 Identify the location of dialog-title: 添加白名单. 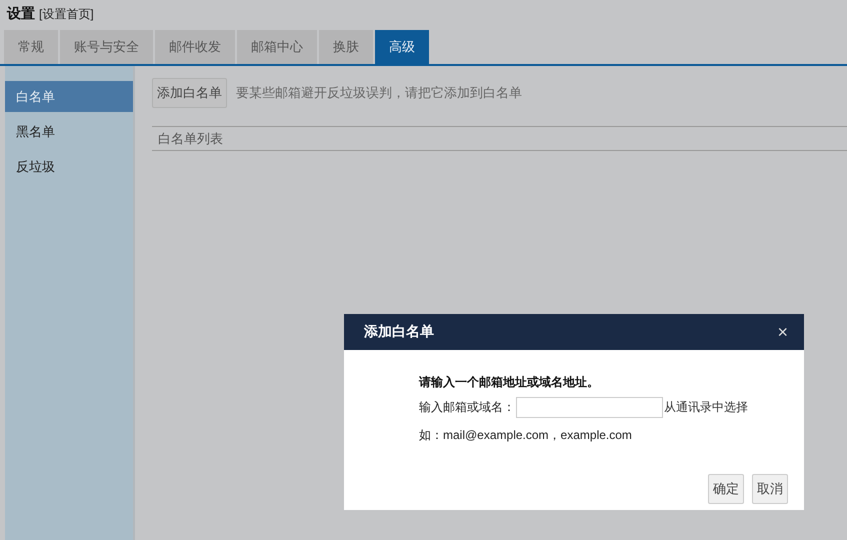
(399, 332).